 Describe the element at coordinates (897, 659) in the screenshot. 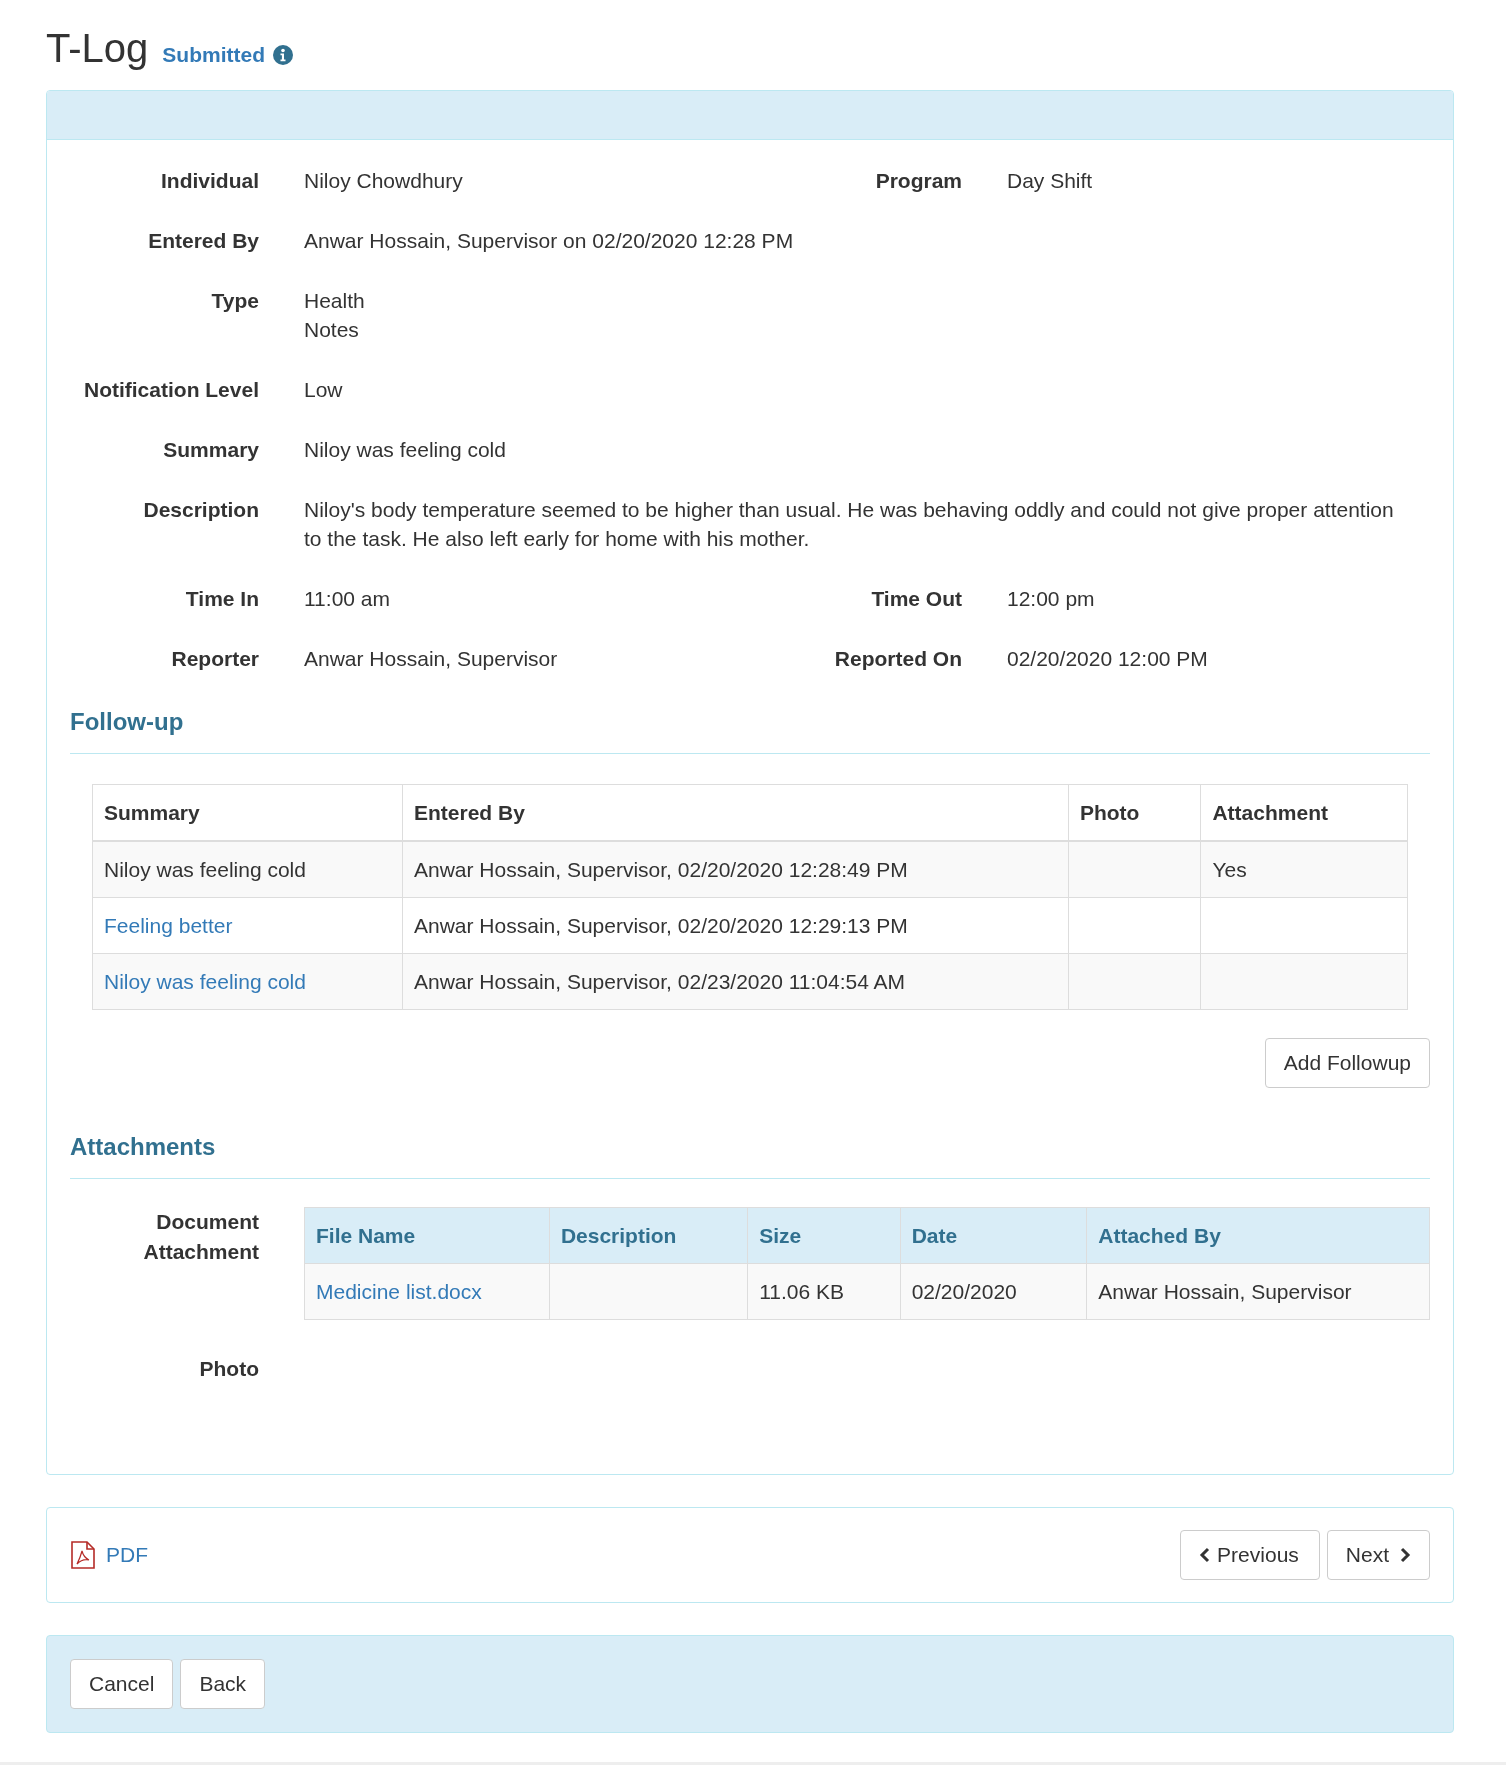

I see `field-label: Reported On` at that location.